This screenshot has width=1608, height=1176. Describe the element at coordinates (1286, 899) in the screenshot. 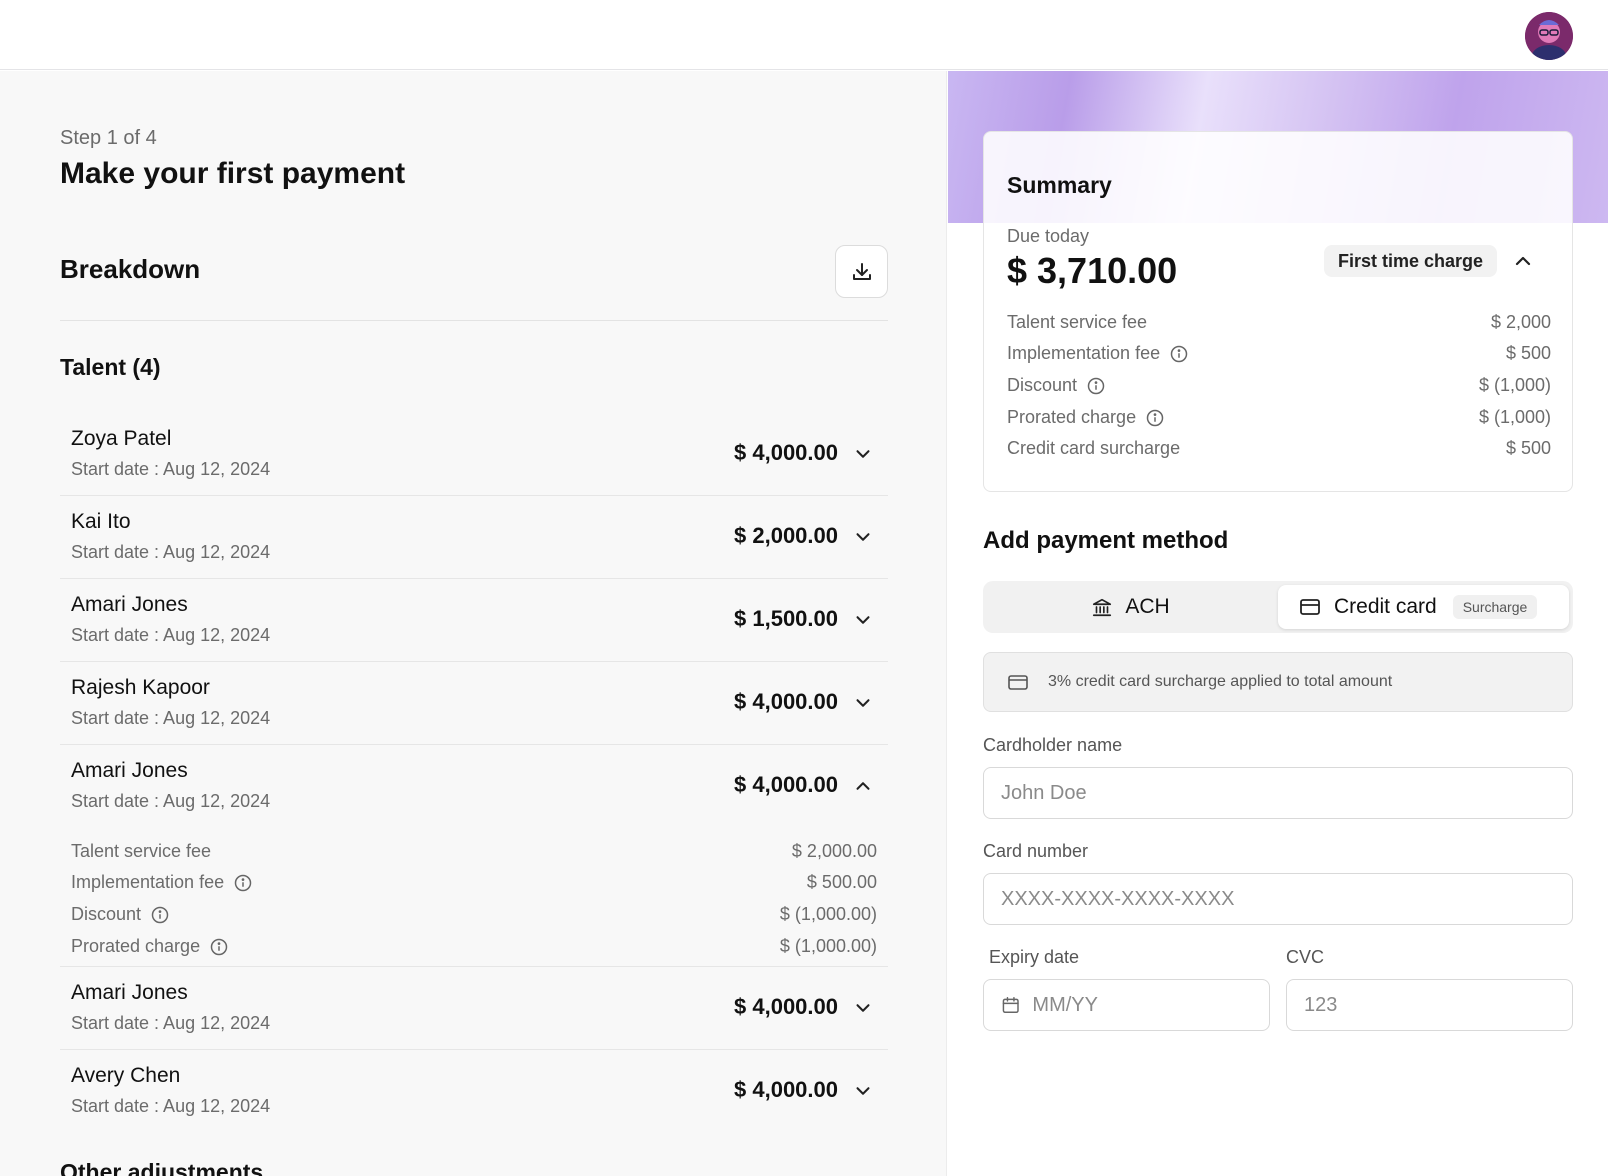

I see `card-number-input` at that location.